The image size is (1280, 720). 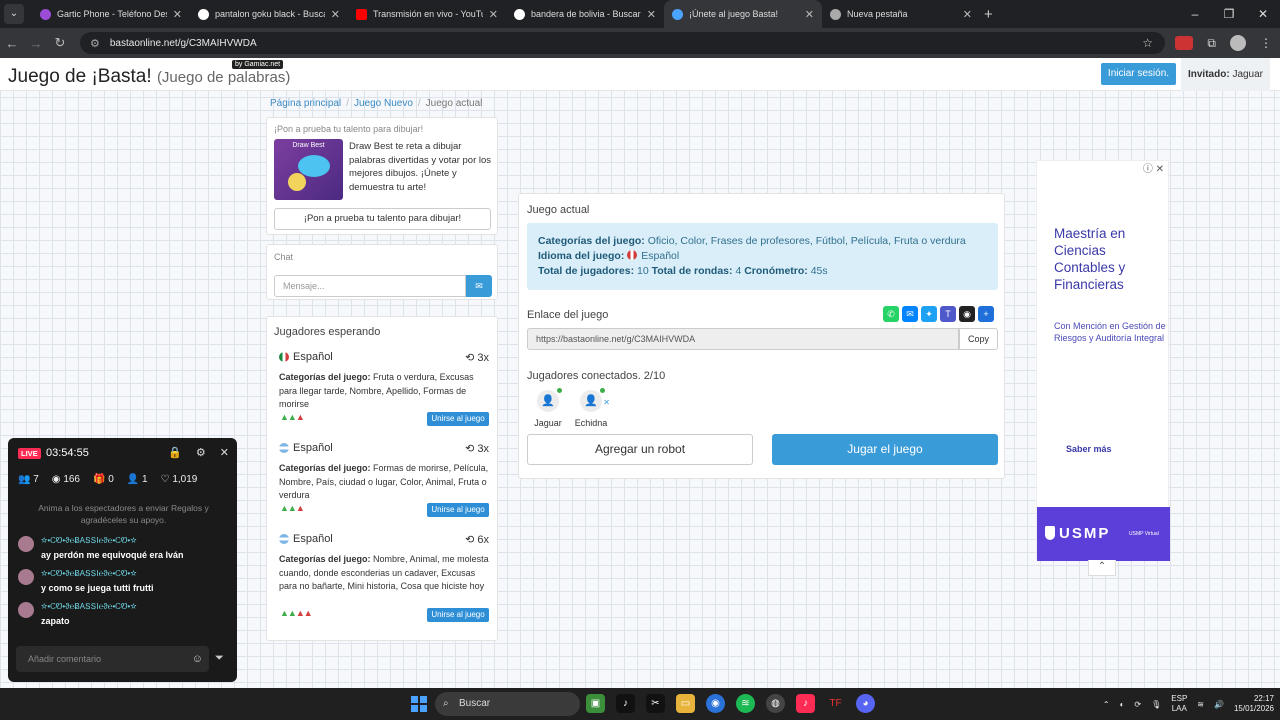 What do you see at coordinates (427, 14) in the screenshot?
I see `browser-tab: Transmisión en vivo - YouTube ✕` at bounding box center [427, 14].